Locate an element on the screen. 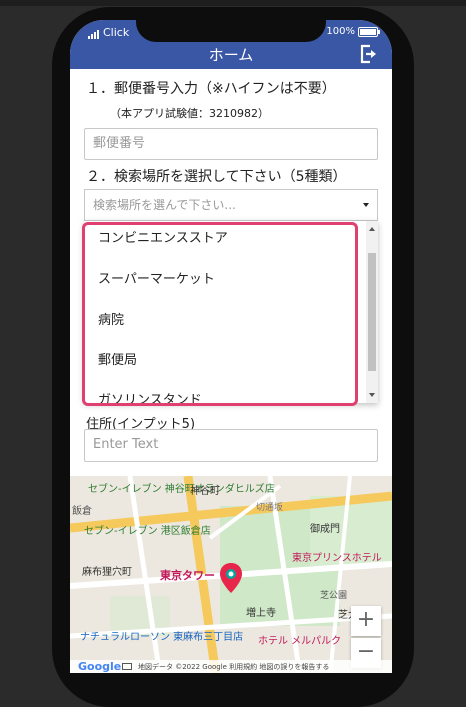 This screenshot has height=707, width=466. map-label: 切通坂 is located at coordinates (270, 508).